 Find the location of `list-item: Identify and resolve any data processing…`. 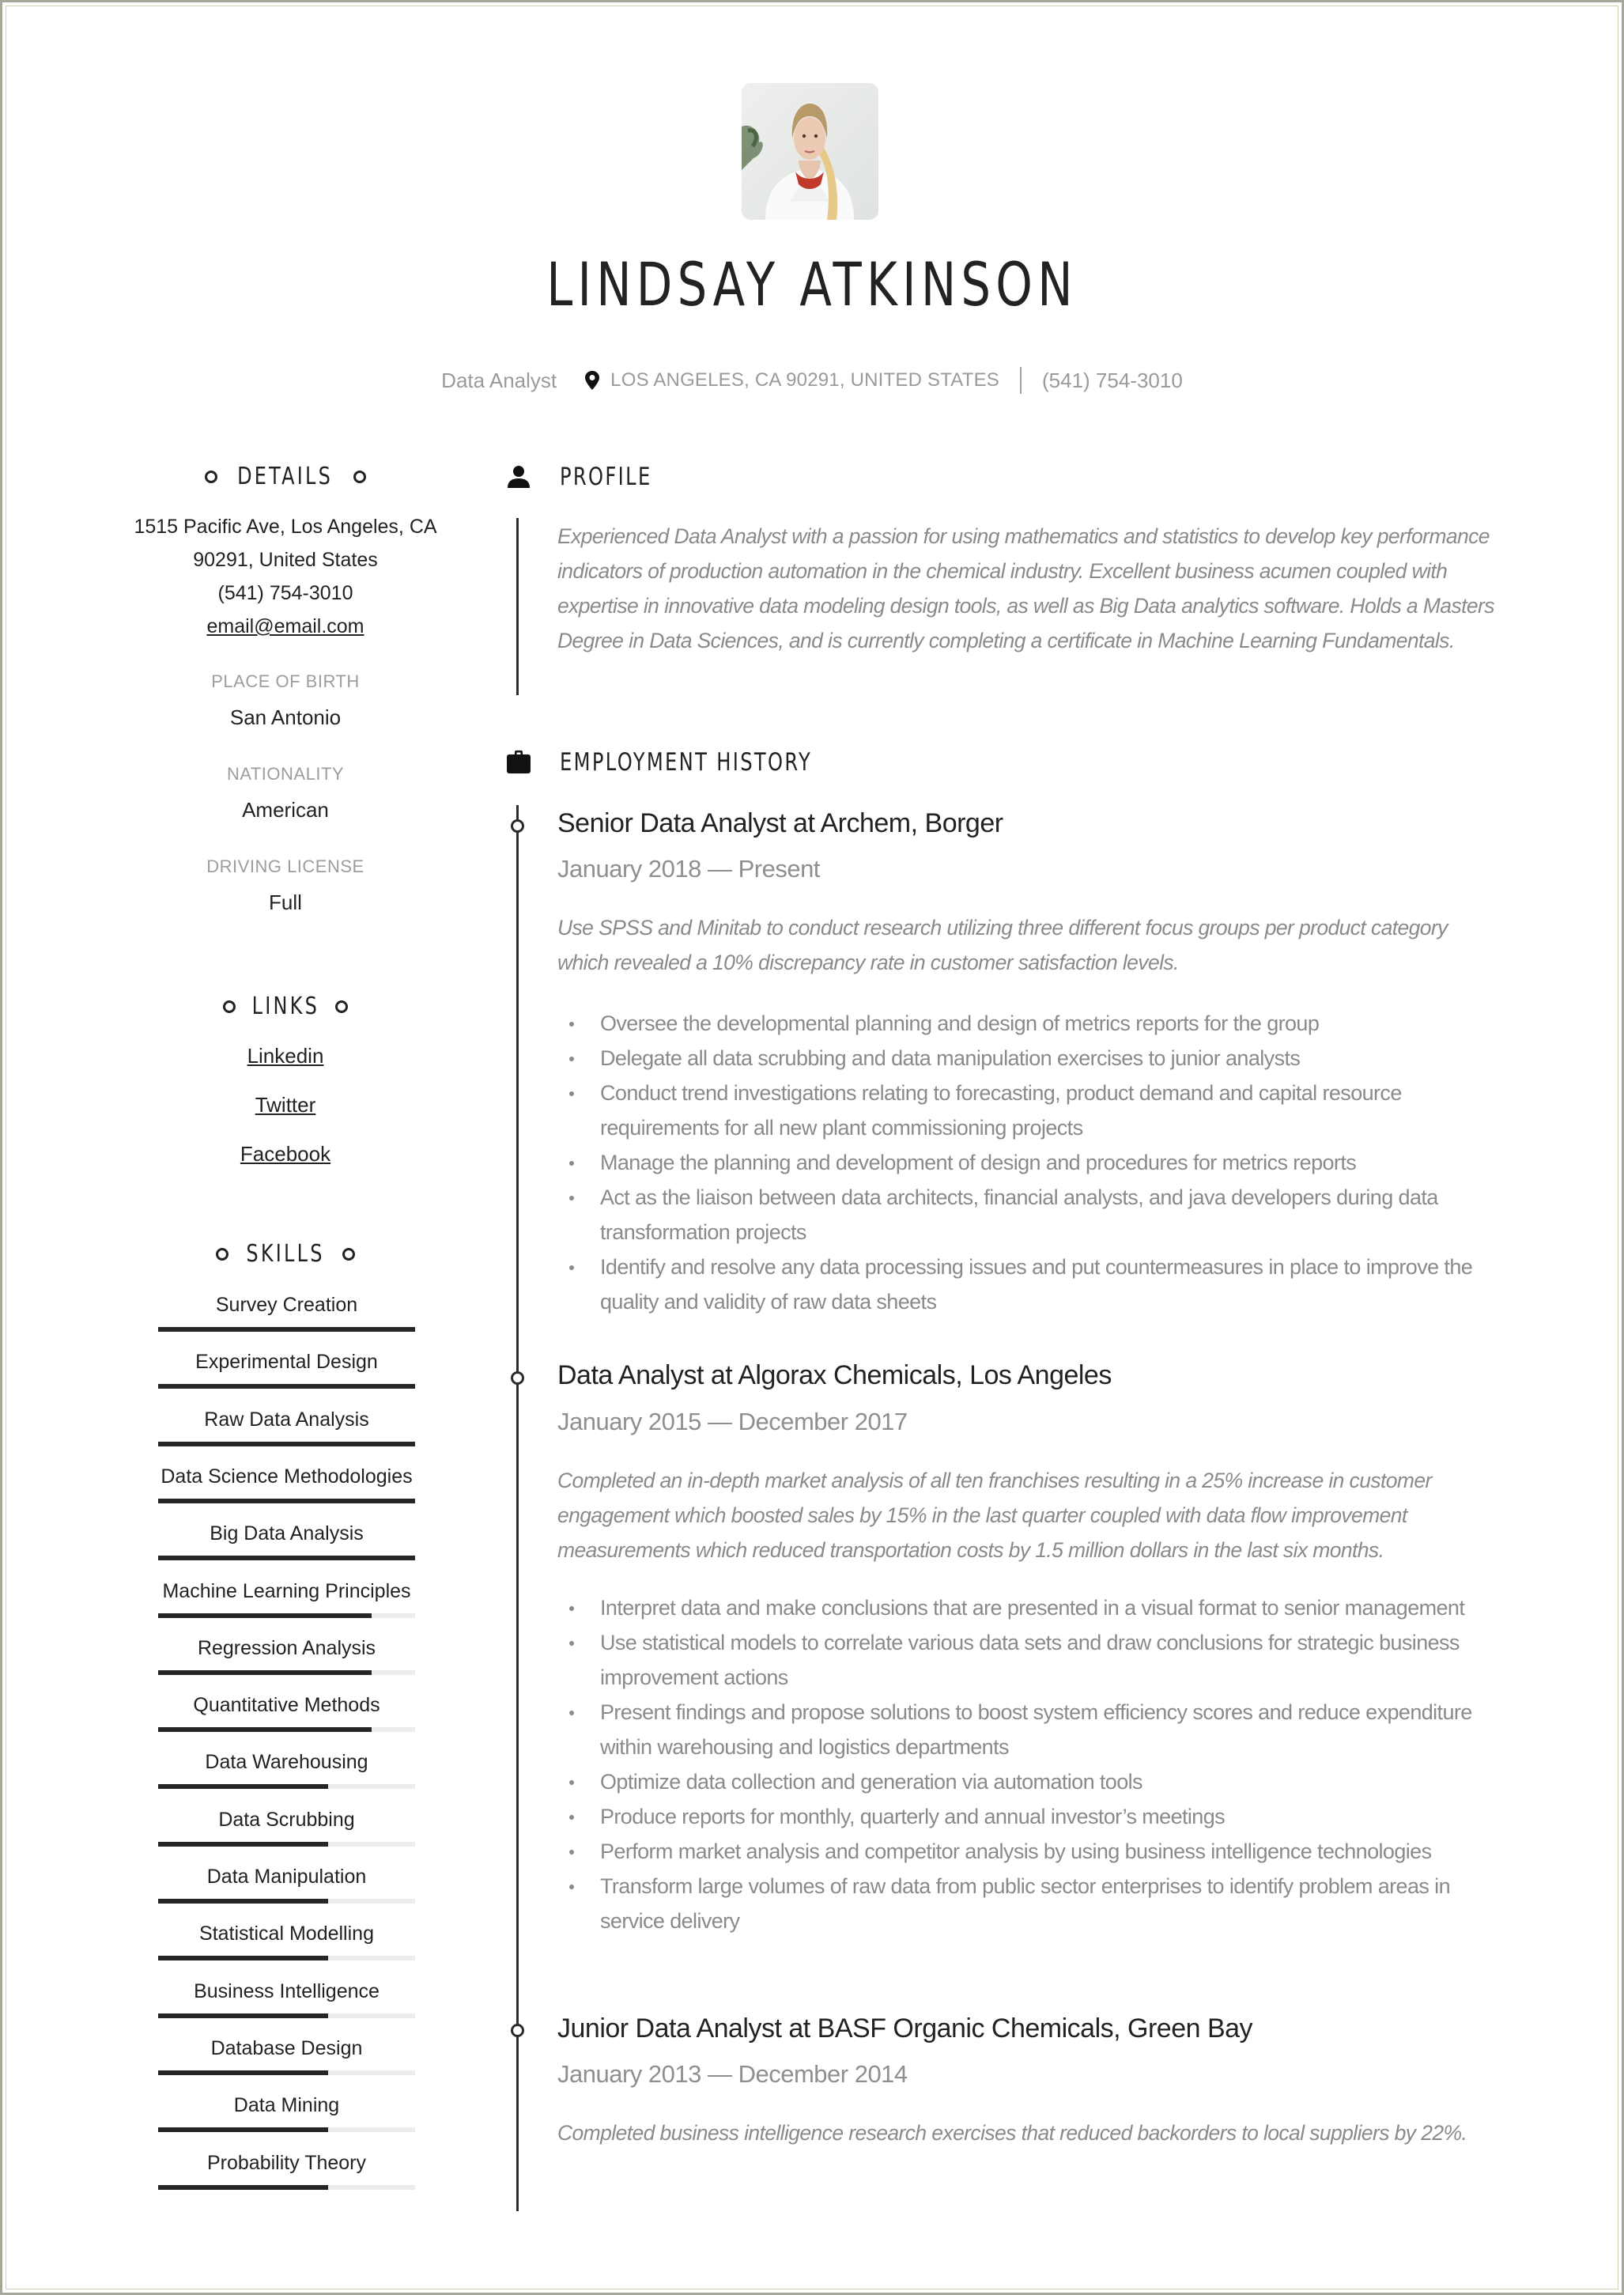

list-item: Identify and resolve any data processing… is located at coordinates (1037, 1284).